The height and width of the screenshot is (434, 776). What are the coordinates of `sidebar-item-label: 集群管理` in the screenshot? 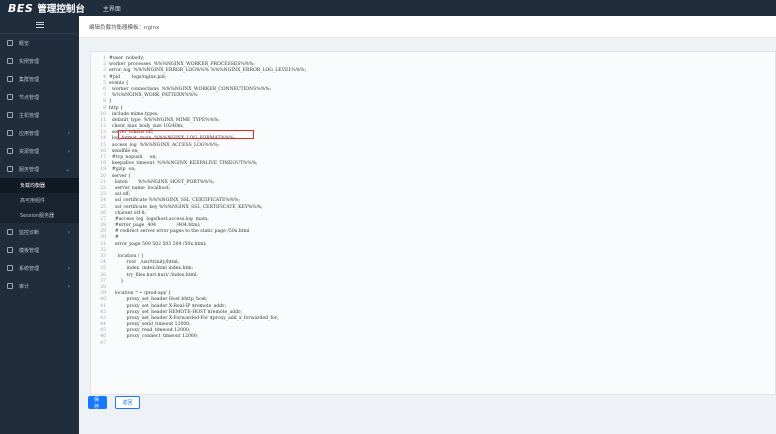 It's located at (29, 79).